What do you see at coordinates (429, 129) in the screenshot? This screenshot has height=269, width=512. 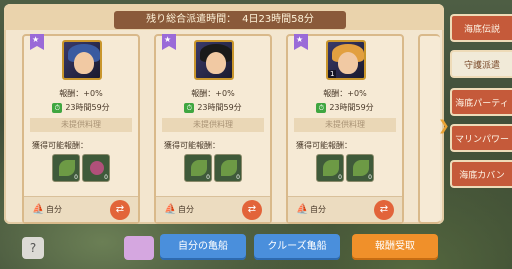 I see `dispatch-card-4-partial` at bounding box center [429, 129].